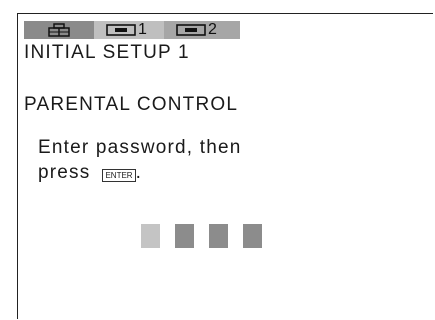 This screenshot has height=320, width=435. Describe the element at coordinates (140, 147) in the screenshot. I see `instruction-line-1: Enter password, then` at that location.